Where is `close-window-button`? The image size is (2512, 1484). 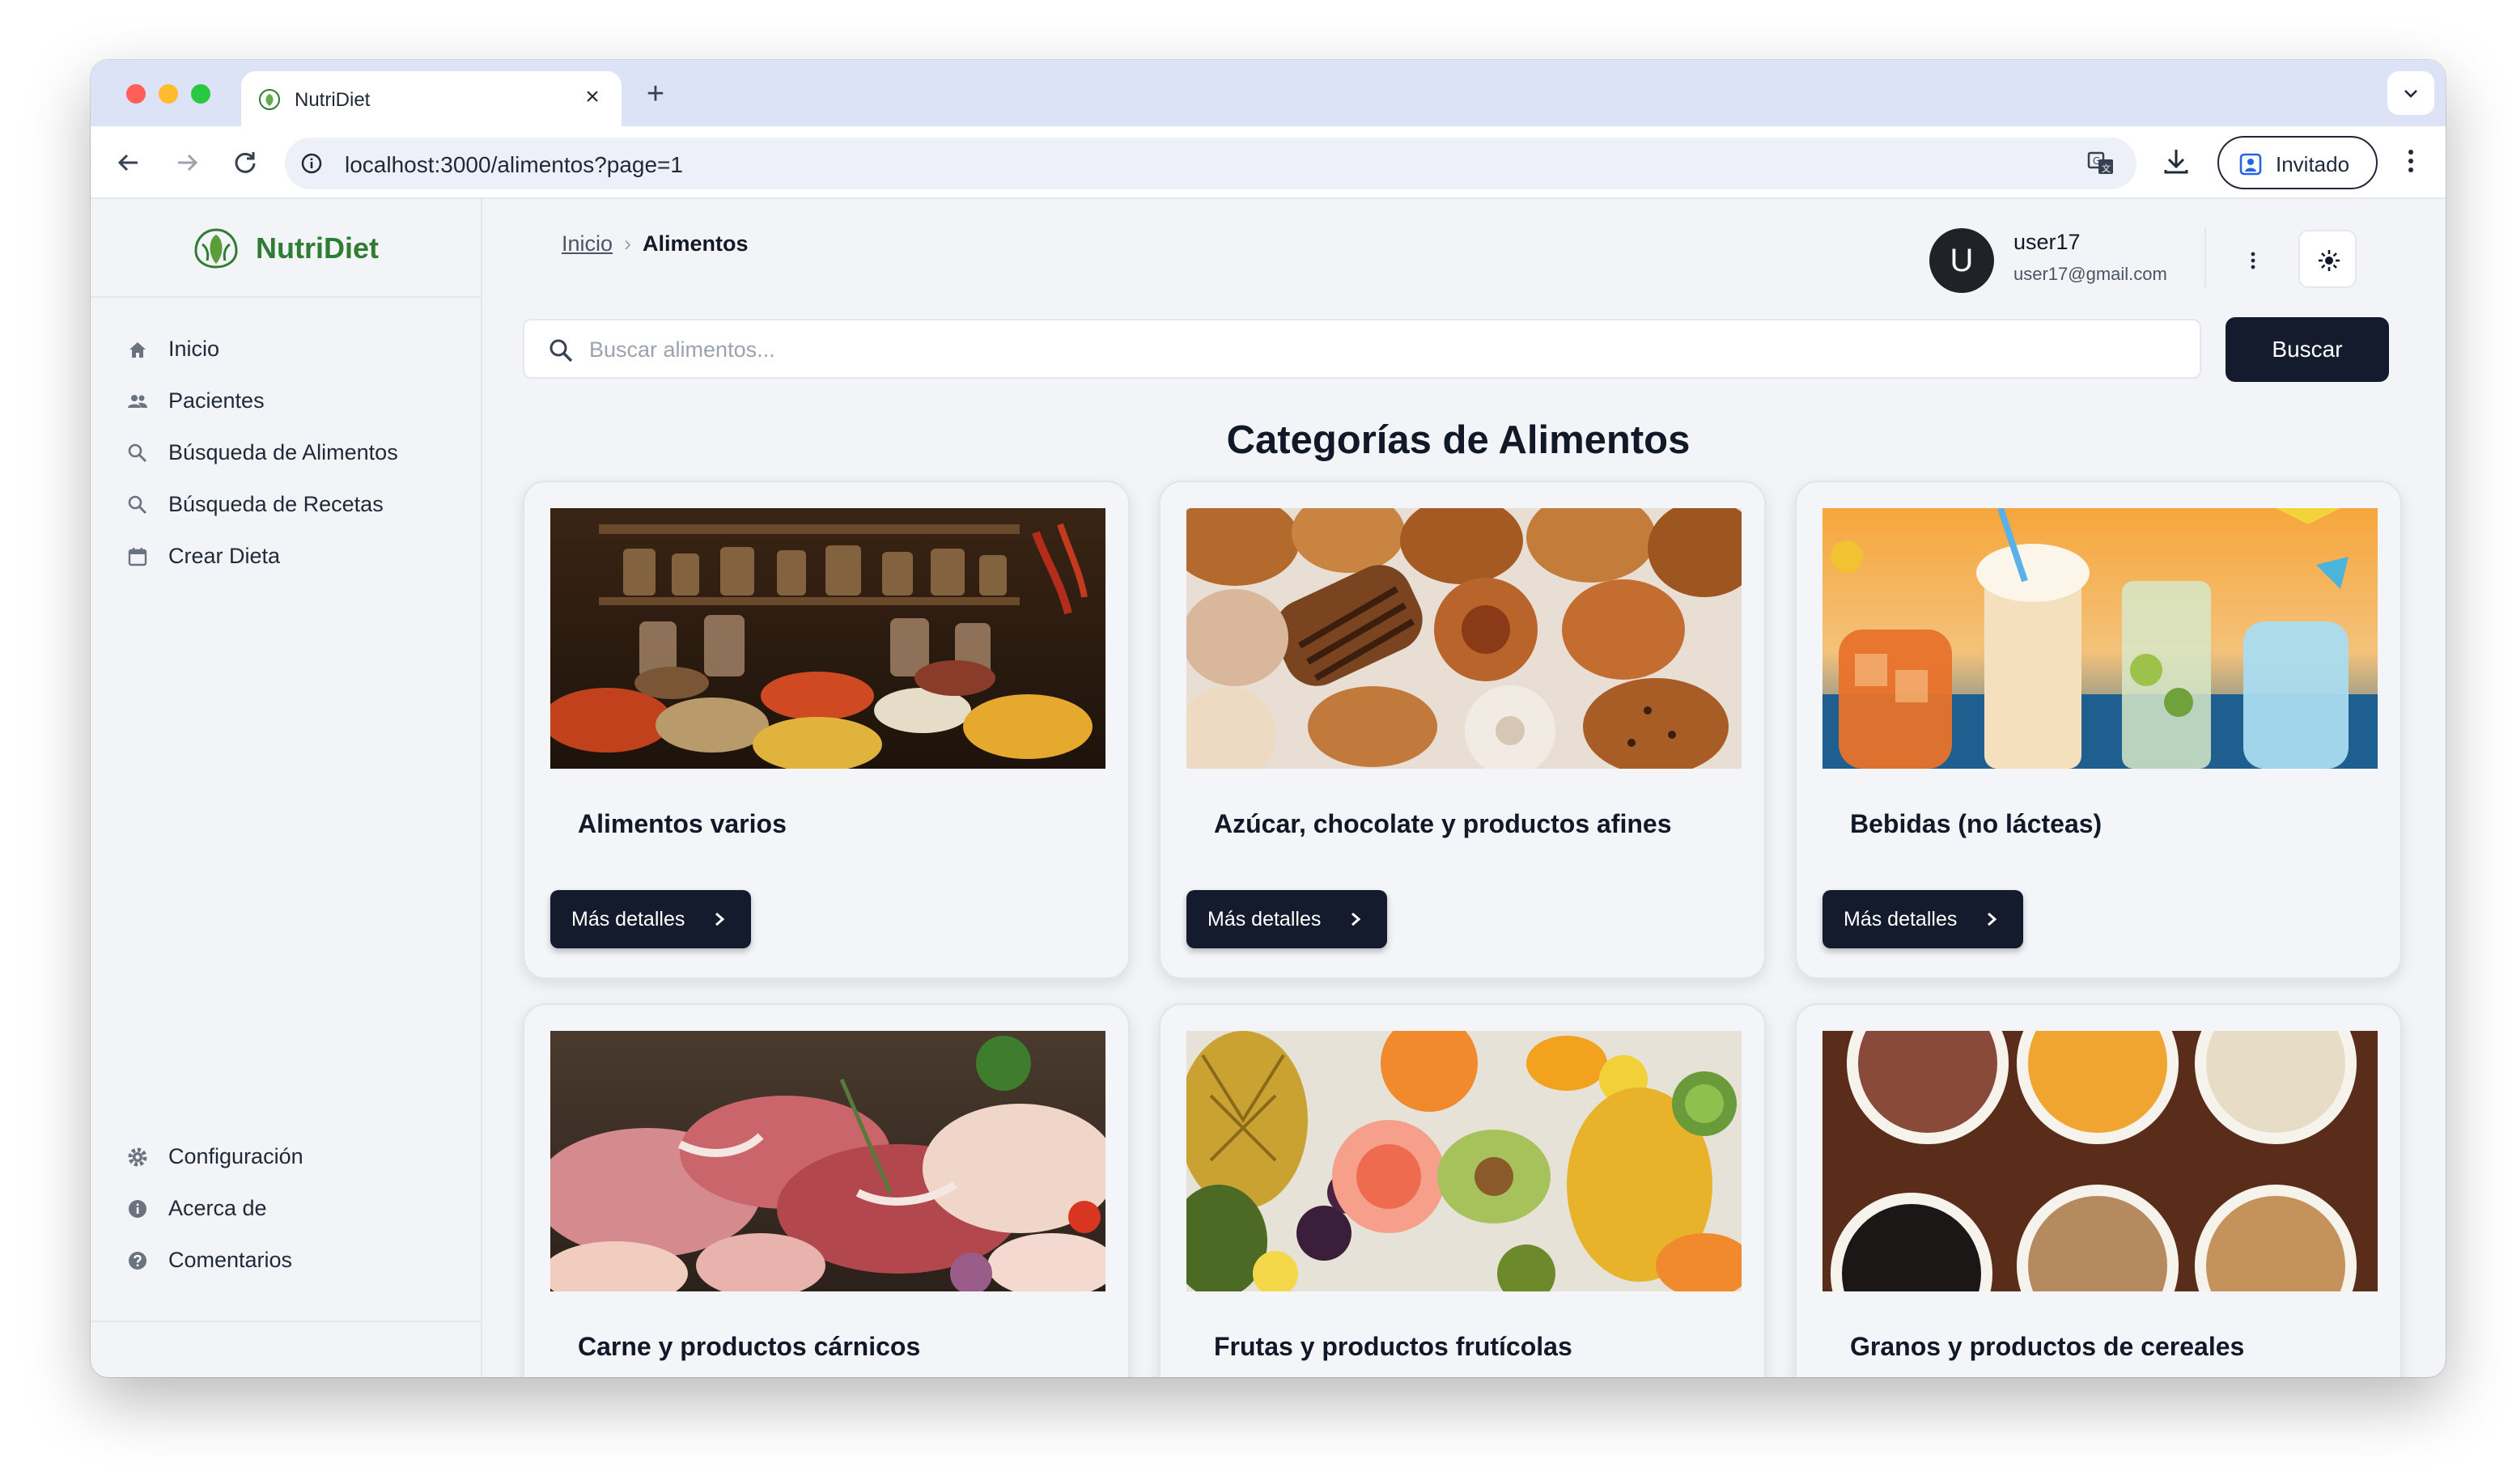 close-window-button is located at coordinates (136, 94).